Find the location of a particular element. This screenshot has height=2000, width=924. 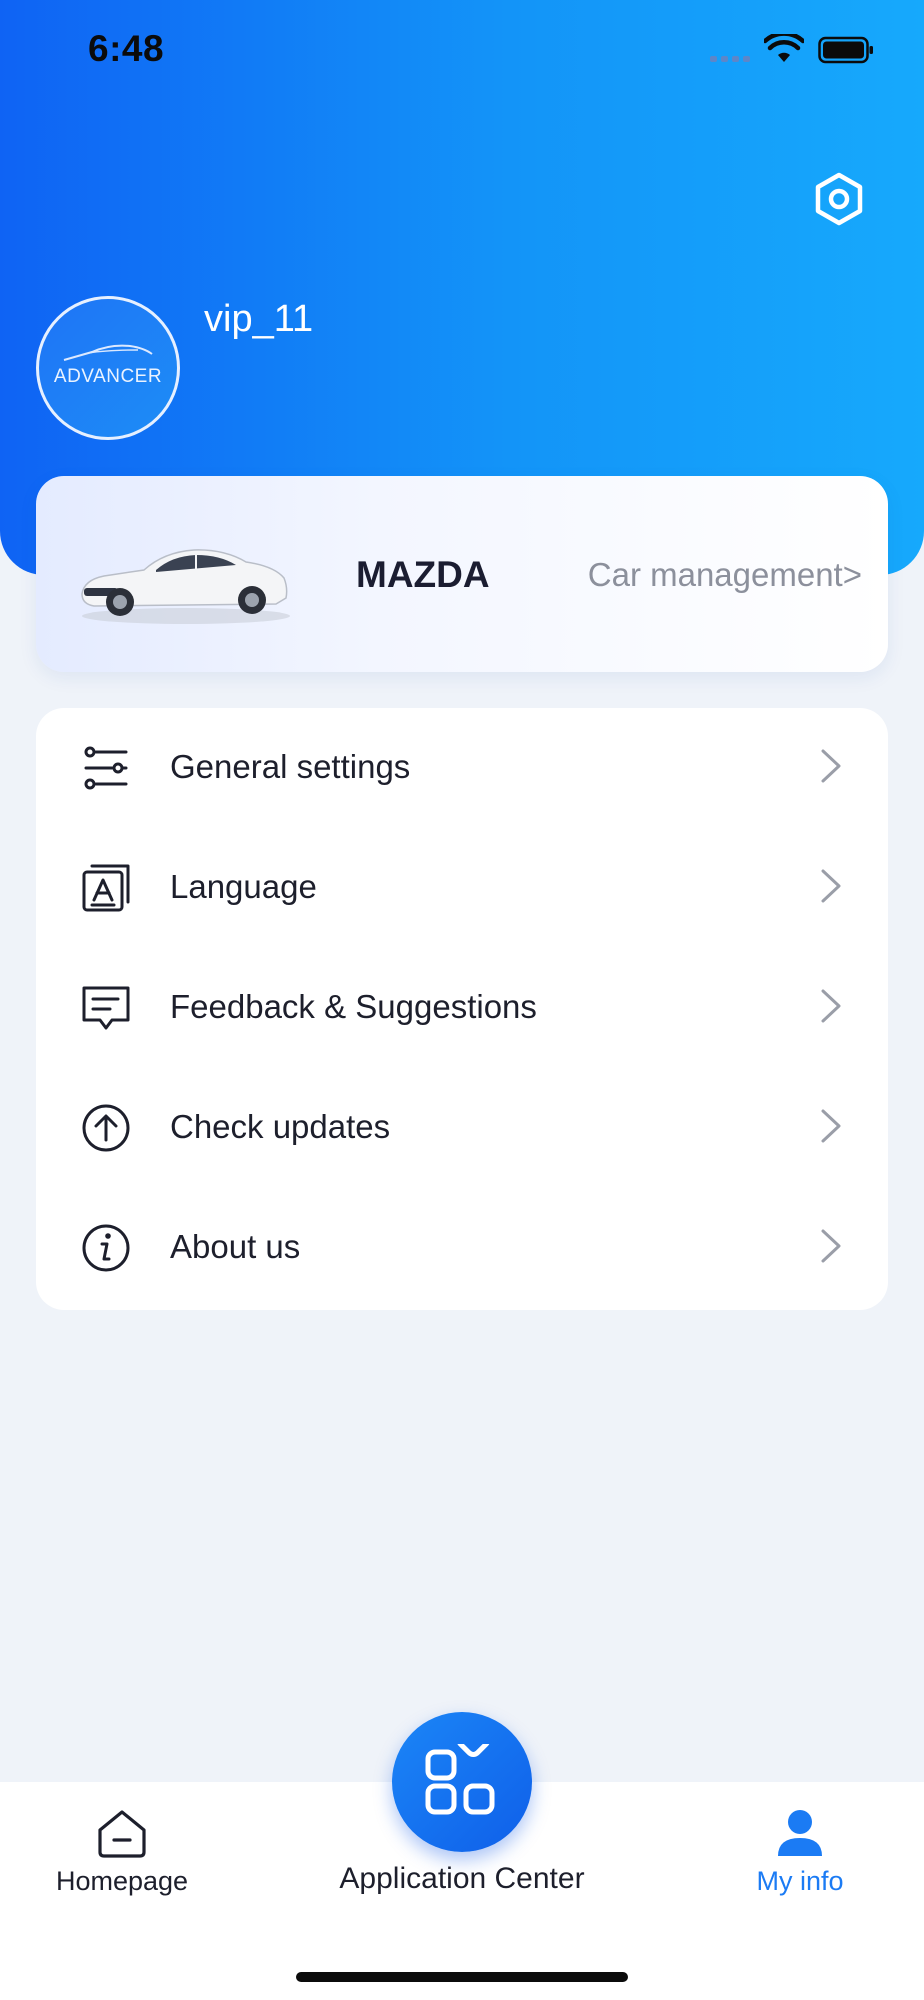

menu-item-label: Feedback & Suggestions is located at coordinates (353, 1006).